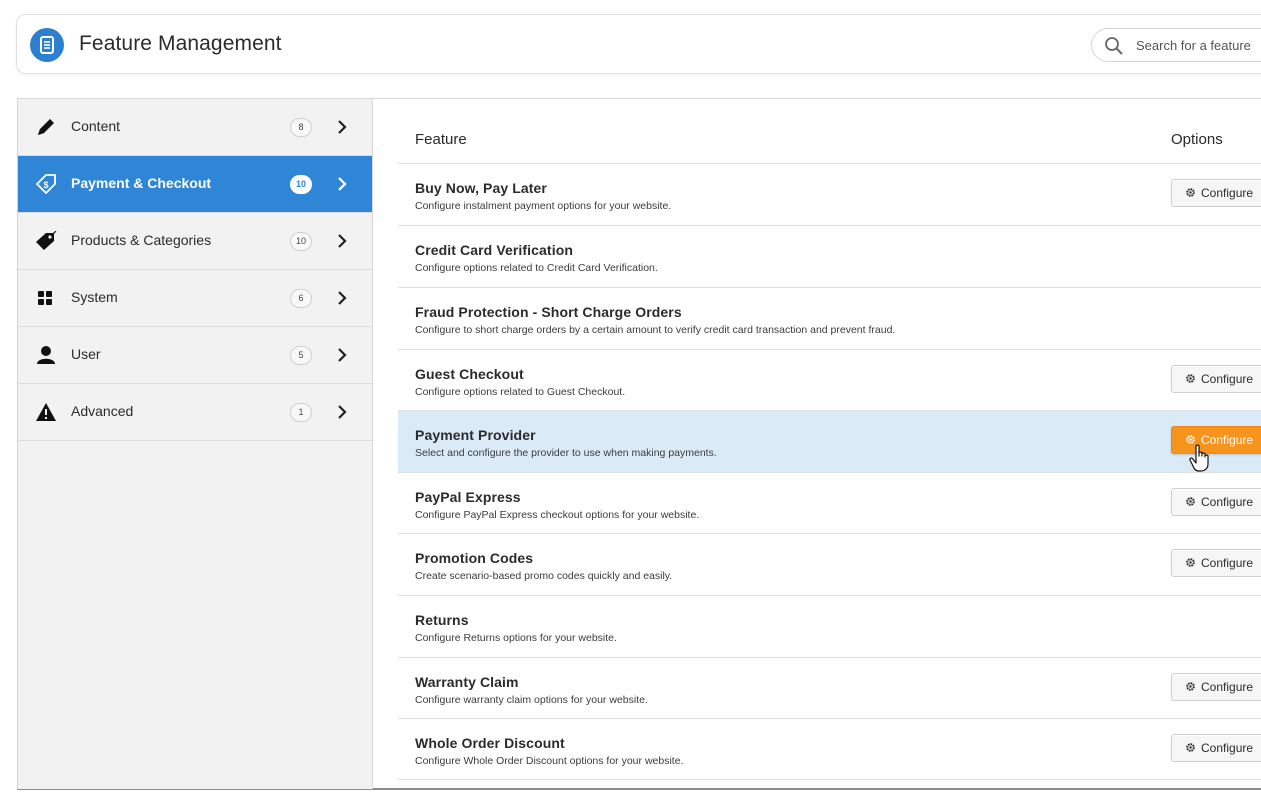  I want to click on feature-title: Whole Order Discount, so click(490, 743).